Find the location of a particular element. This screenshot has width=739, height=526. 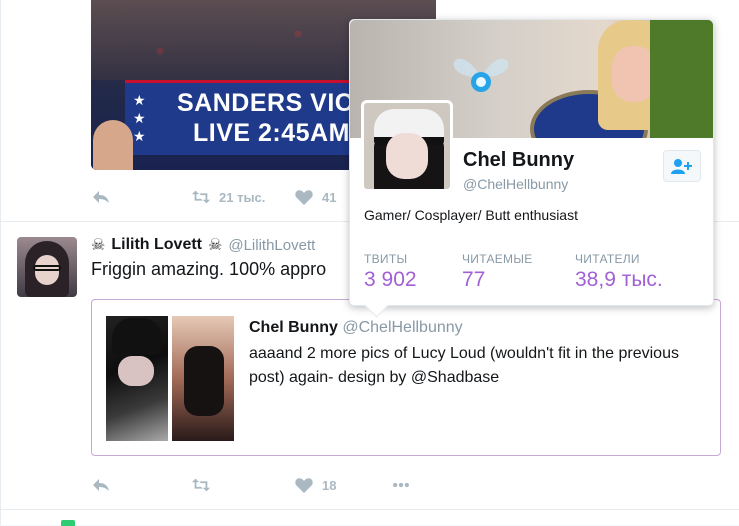

quoted-author: Chel Bunny @ChelHellbunny is located at coordinates (356, 328).